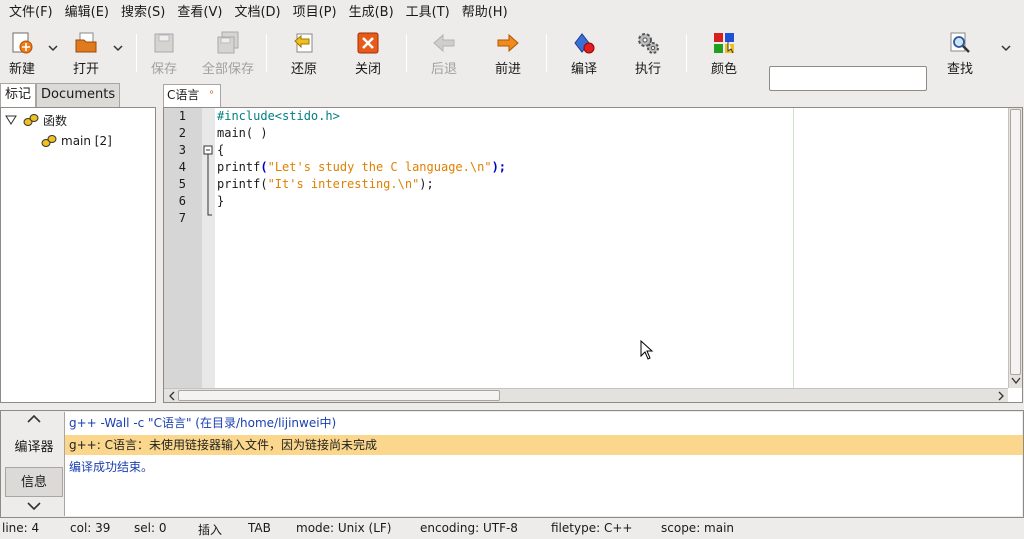 This screenshot has height=539, width=1024. I want to click on line-number: 2, so click(182, 133).